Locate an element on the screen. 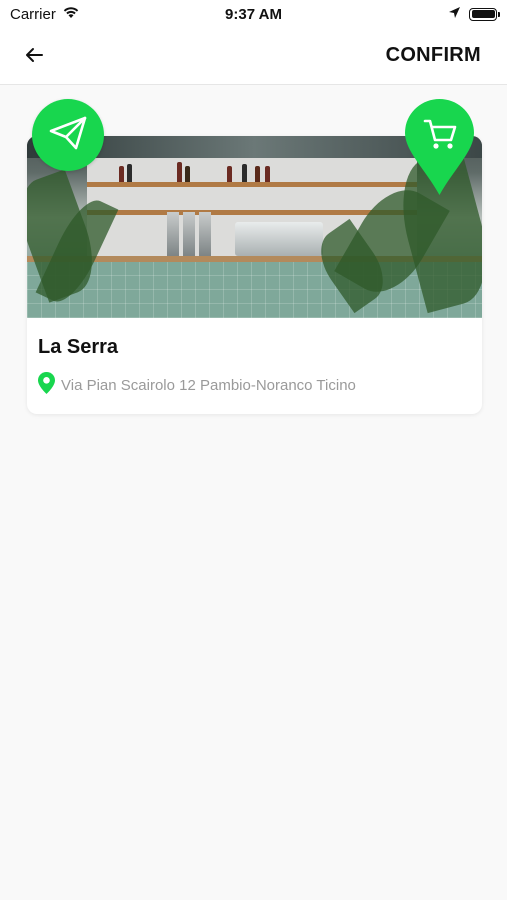 The height and width of the screenshot is (900, 507). paper-plane-icon is located at coordinates (68, 135).